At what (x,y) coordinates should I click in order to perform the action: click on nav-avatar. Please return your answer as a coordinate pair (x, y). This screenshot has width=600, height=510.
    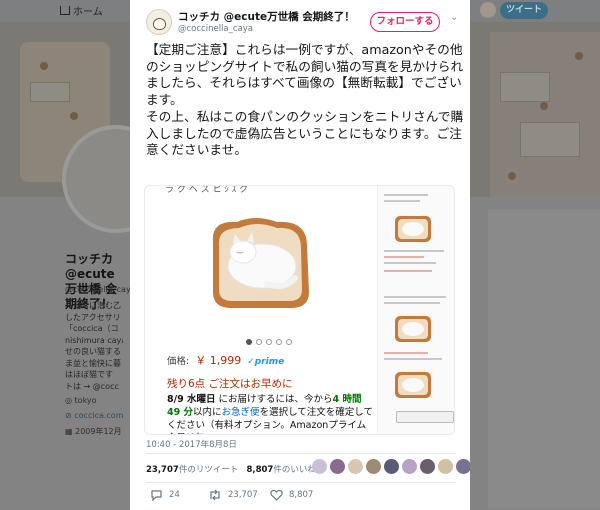
    Looking at the image, I should click on (488, 10).